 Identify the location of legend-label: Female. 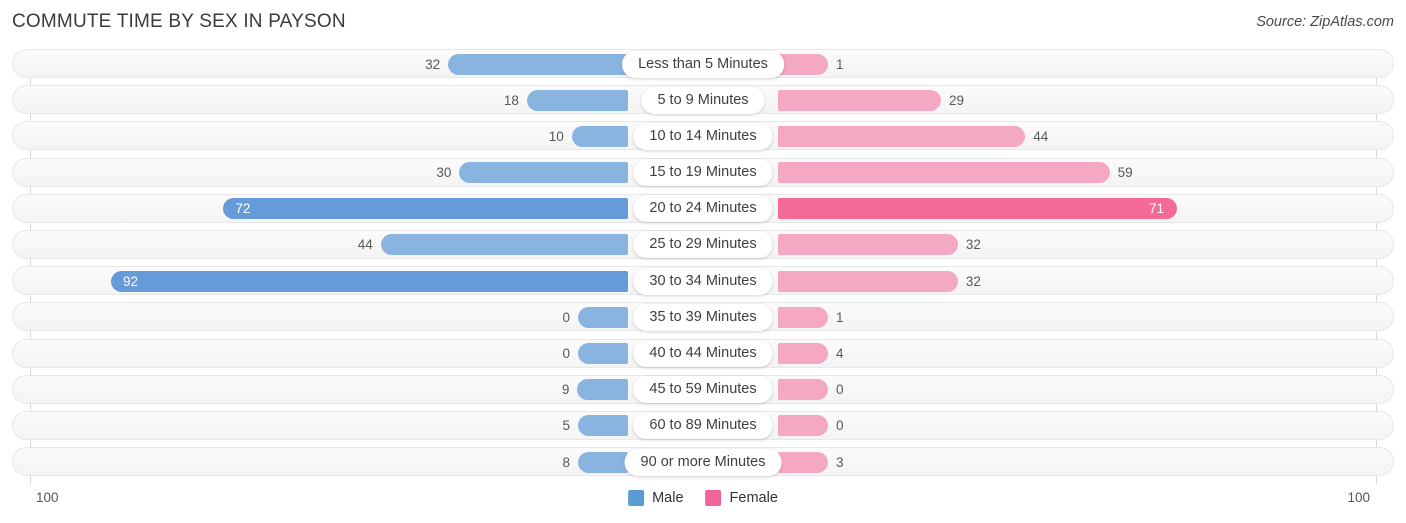
(753, 498).